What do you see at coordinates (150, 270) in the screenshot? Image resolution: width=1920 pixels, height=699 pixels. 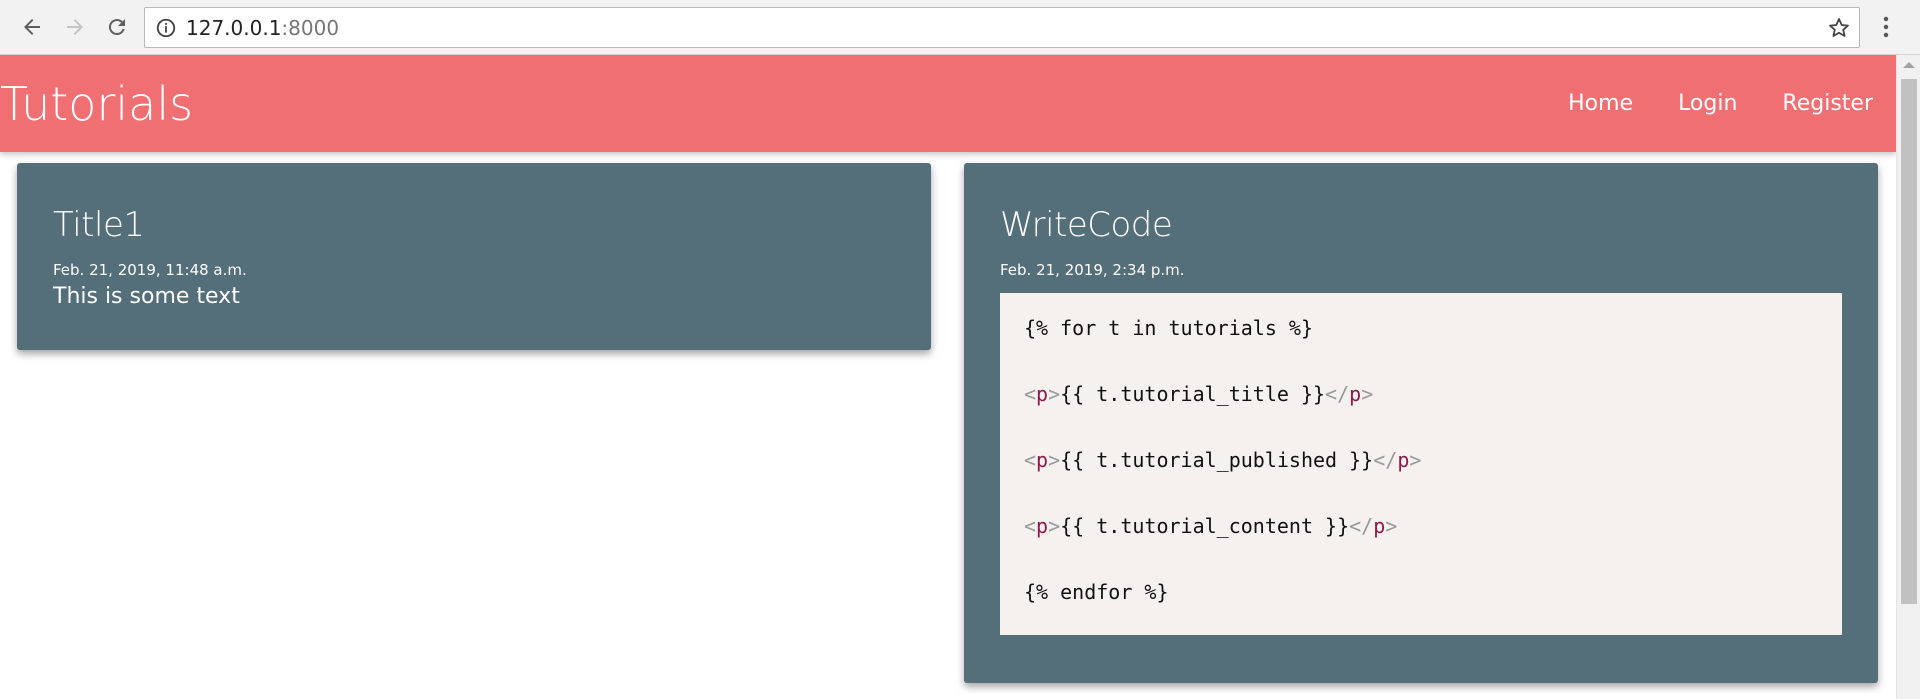 I see `card-date: Feb. 21, 2019, 11:48 a.m.` at bounding box center [150, 270].